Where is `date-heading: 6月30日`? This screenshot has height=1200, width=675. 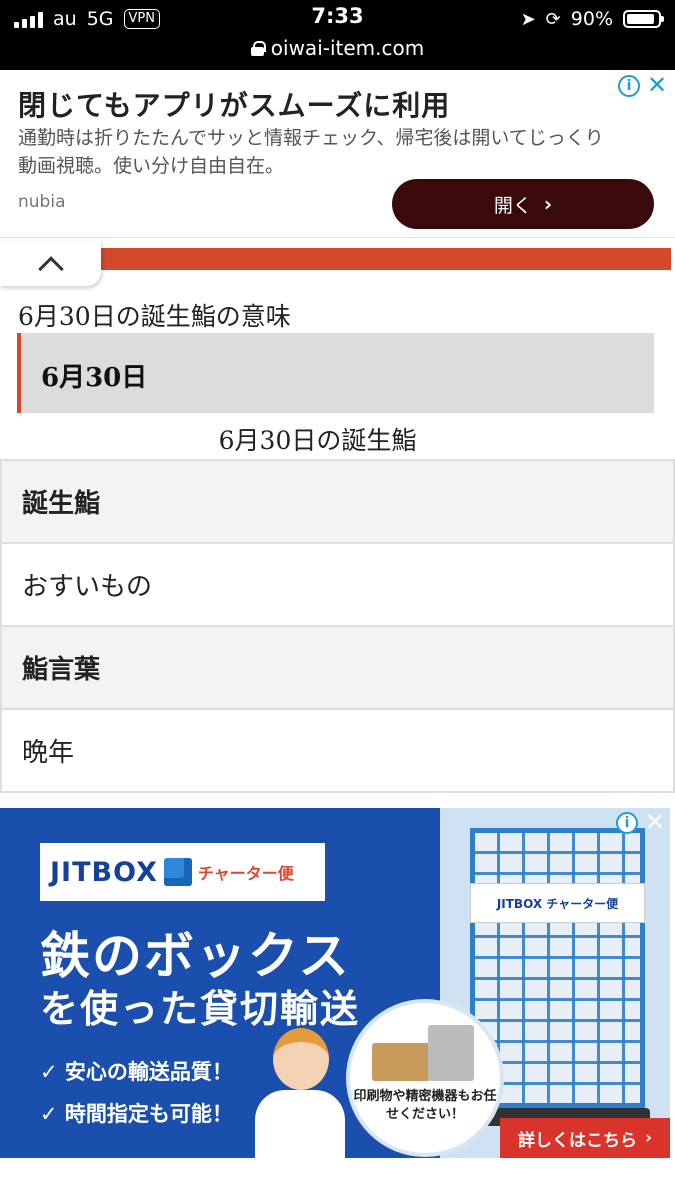
date-heading: 6月30日 is located at coordinates (94, 378).